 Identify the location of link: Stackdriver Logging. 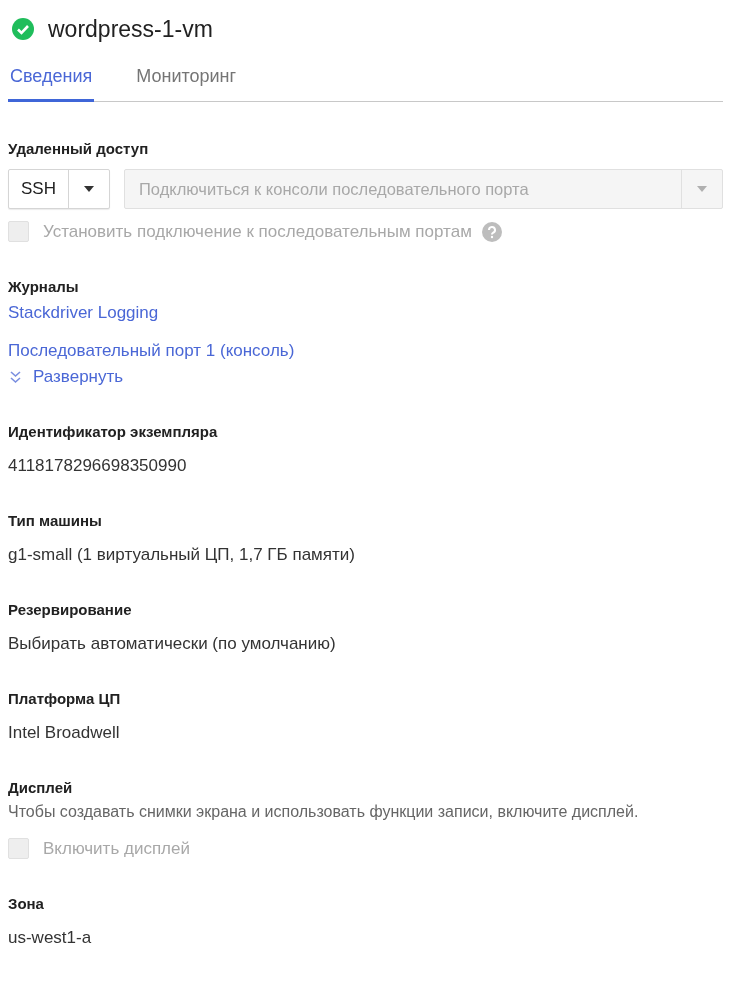
(83, 313).